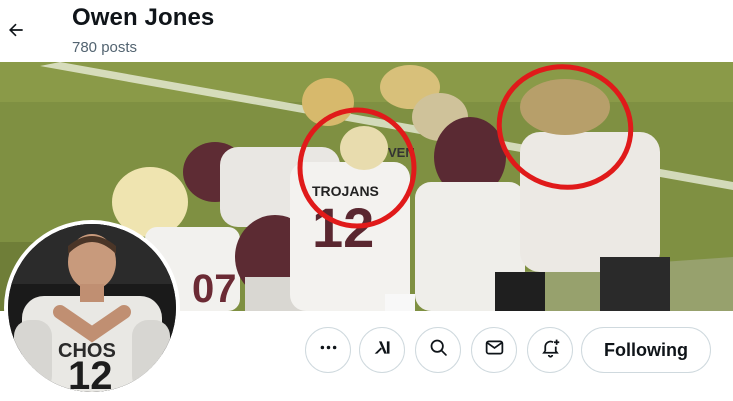 This screenshot has height=401, width=733. What do you see at coordinates (16, 30) in the screenshot?
I see `back-arrow-icon` at bounding box center [16, 30].